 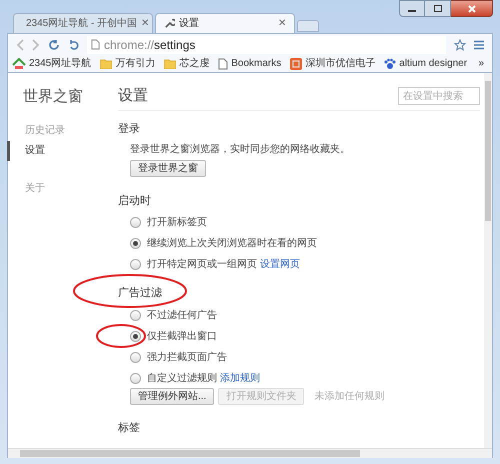 I want to click on bookmark-item: 芯之虔, so click(x=187, y=63).